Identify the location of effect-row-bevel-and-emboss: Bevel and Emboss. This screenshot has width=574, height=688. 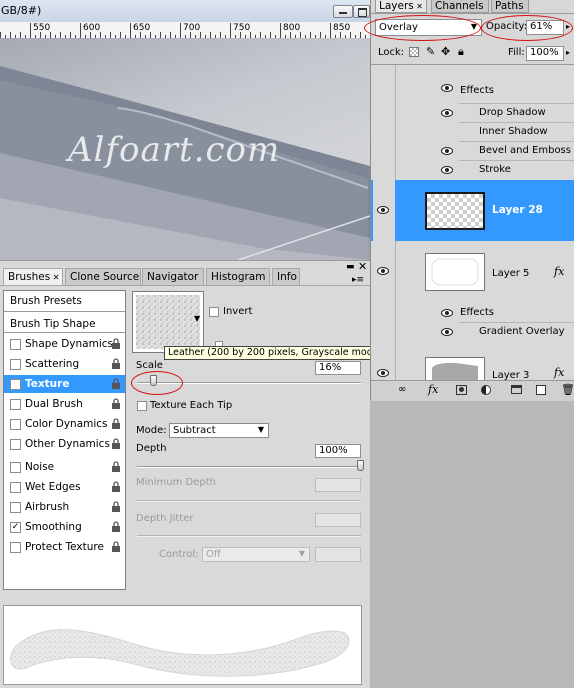
(507, 151).